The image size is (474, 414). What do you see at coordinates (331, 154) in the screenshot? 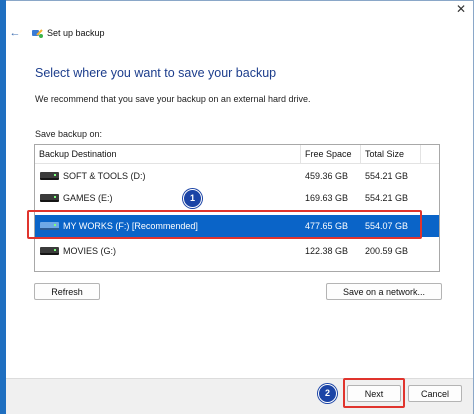
I see `column-header-free-space: Free Space` at bounding box center [331, 154].